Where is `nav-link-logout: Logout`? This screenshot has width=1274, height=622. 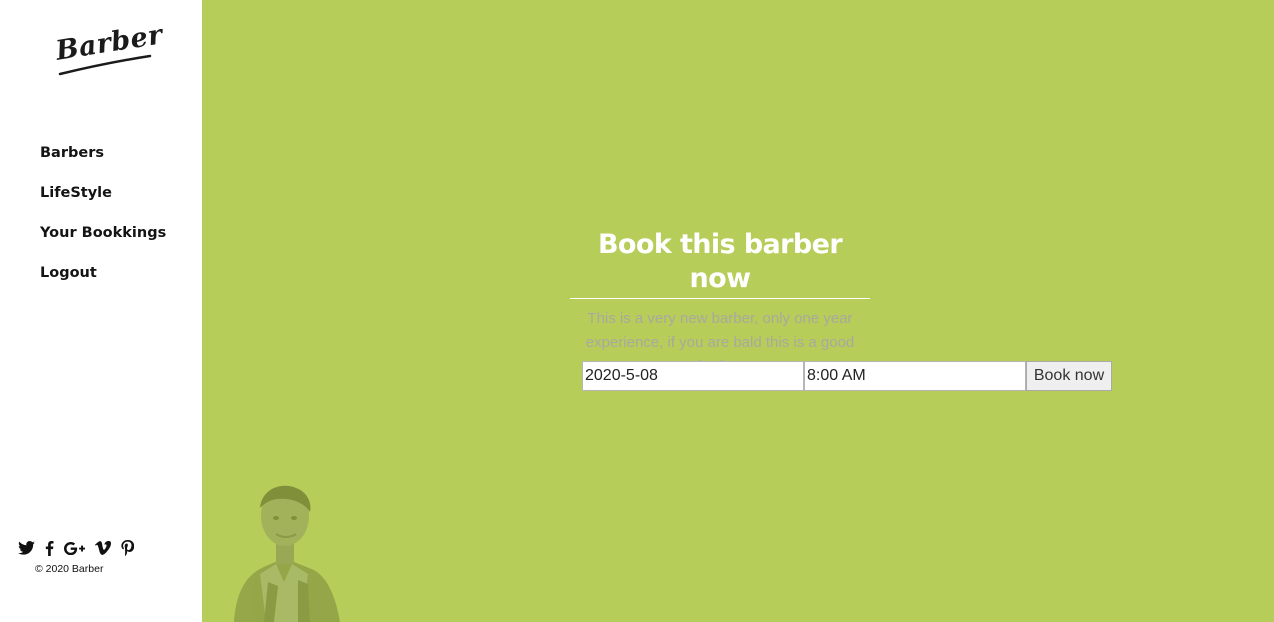
nav-link-logout: Logout is located at coordinates (68, 273).